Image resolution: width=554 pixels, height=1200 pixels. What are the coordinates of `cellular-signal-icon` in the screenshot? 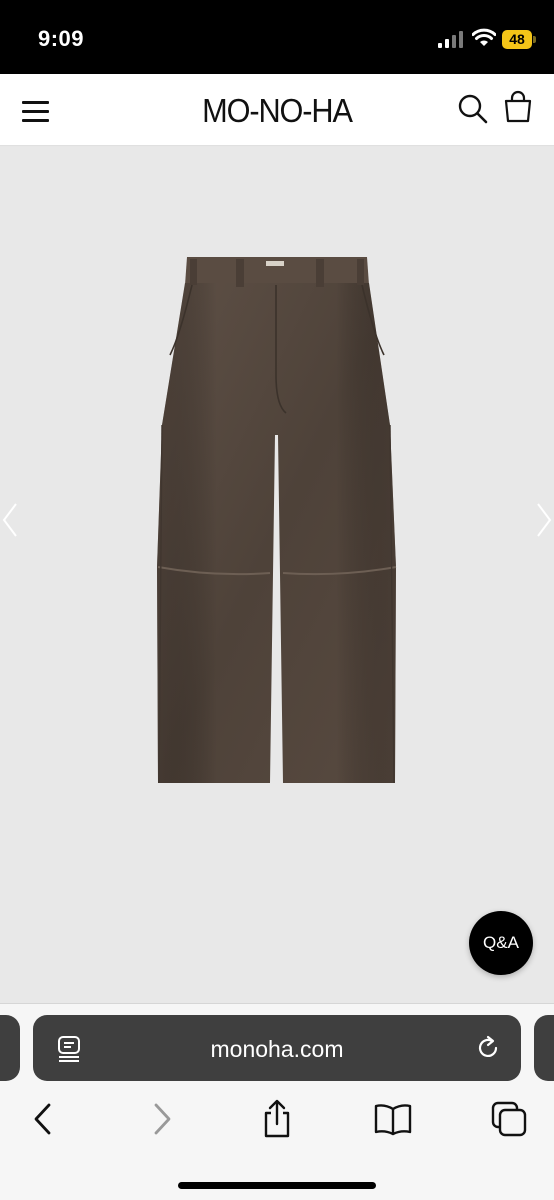 It's located at (450, 39).